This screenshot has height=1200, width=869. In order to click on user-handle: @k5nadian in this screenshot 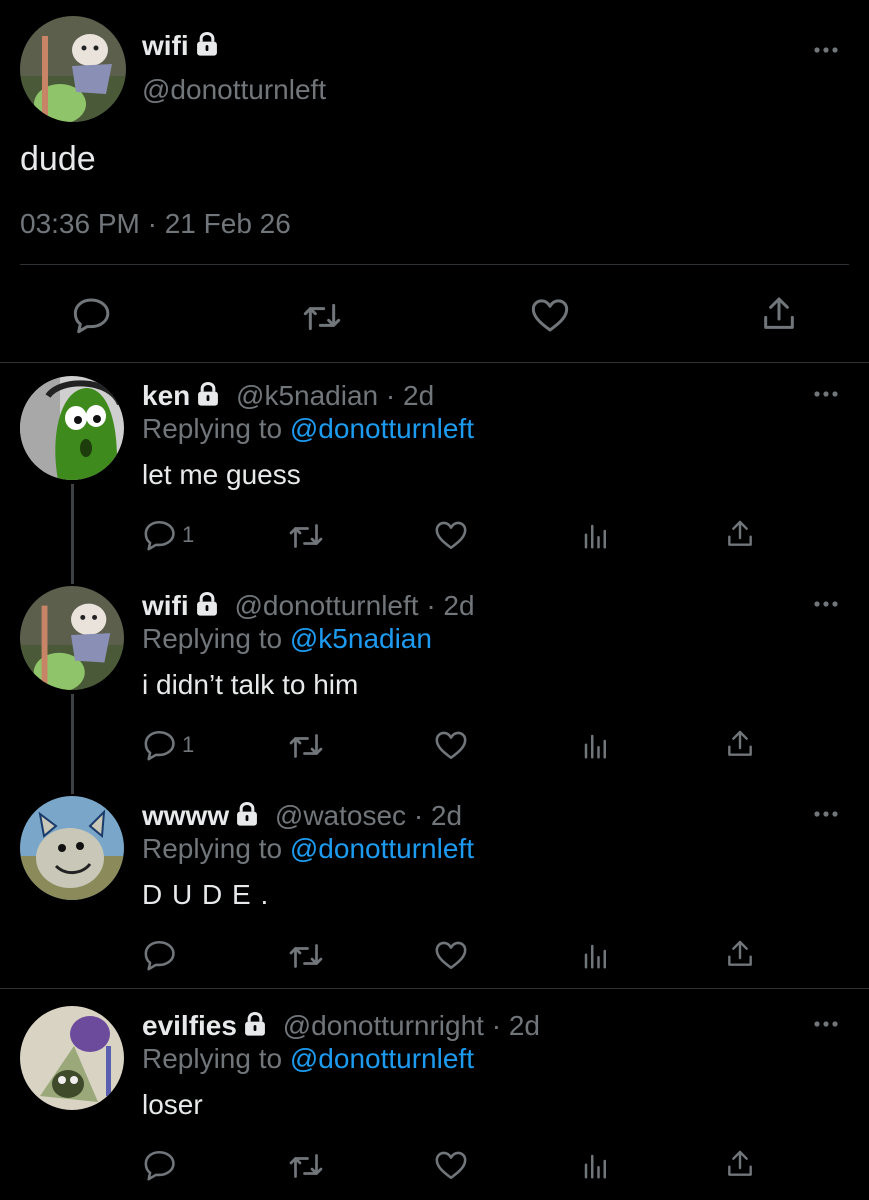, I will do `click(307, 395)`.